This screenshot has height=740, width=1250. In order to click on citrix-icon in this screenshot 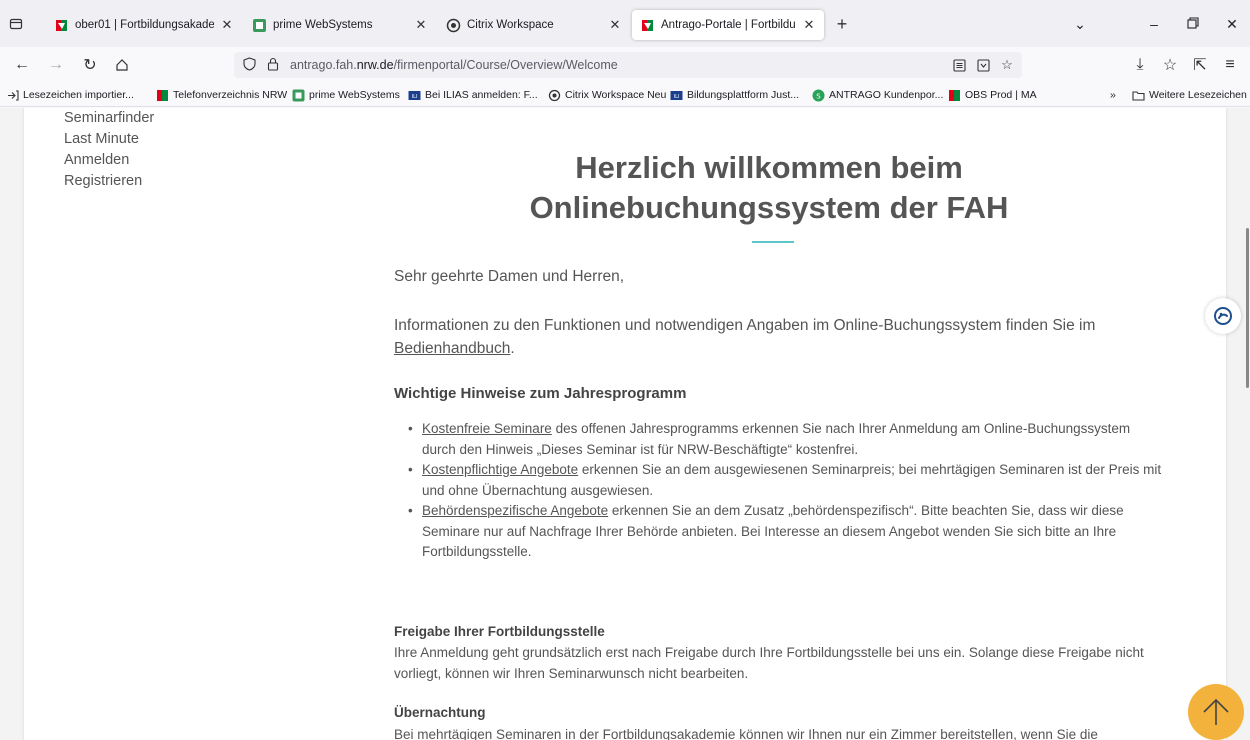, I will do `click(554, 95)`.